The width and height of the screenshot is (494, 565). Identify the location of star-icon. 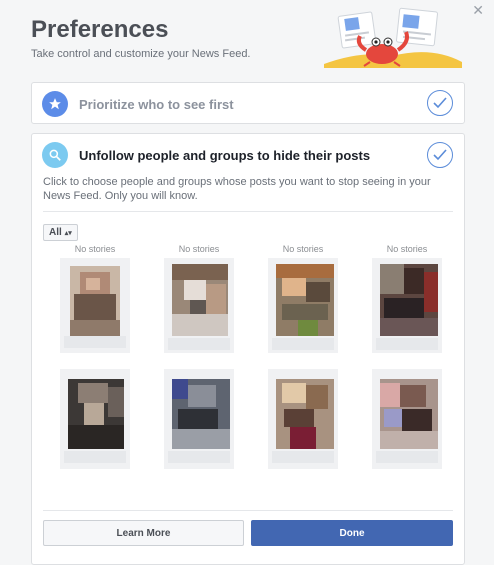
(55, 104).